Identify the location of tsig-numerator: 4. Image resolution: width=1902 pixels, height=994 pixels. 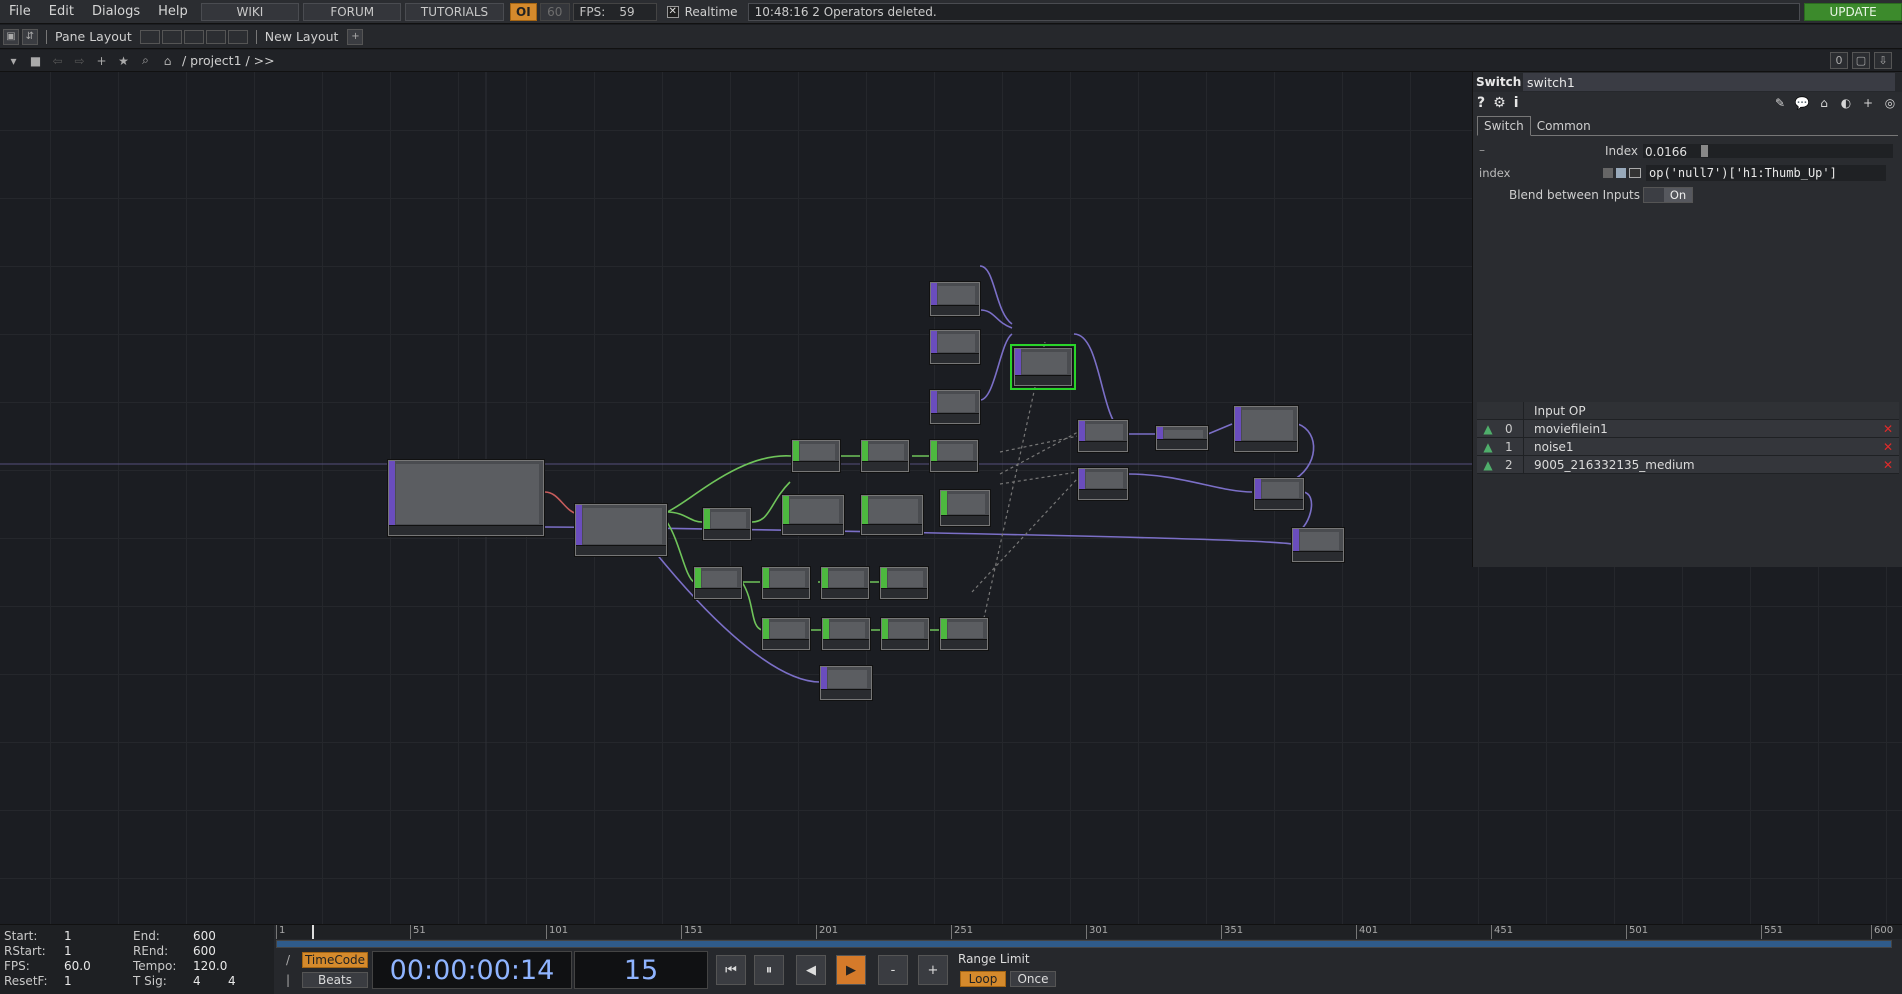
(197, 981).